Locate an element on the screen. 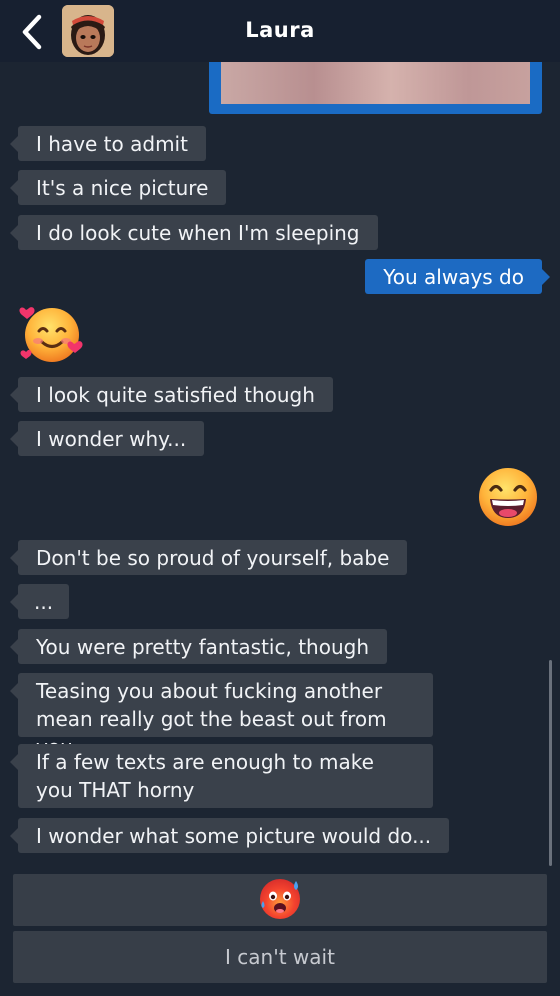  message-incoming: I do look cute when I'm sleeping is located at coordinates (194, 232).